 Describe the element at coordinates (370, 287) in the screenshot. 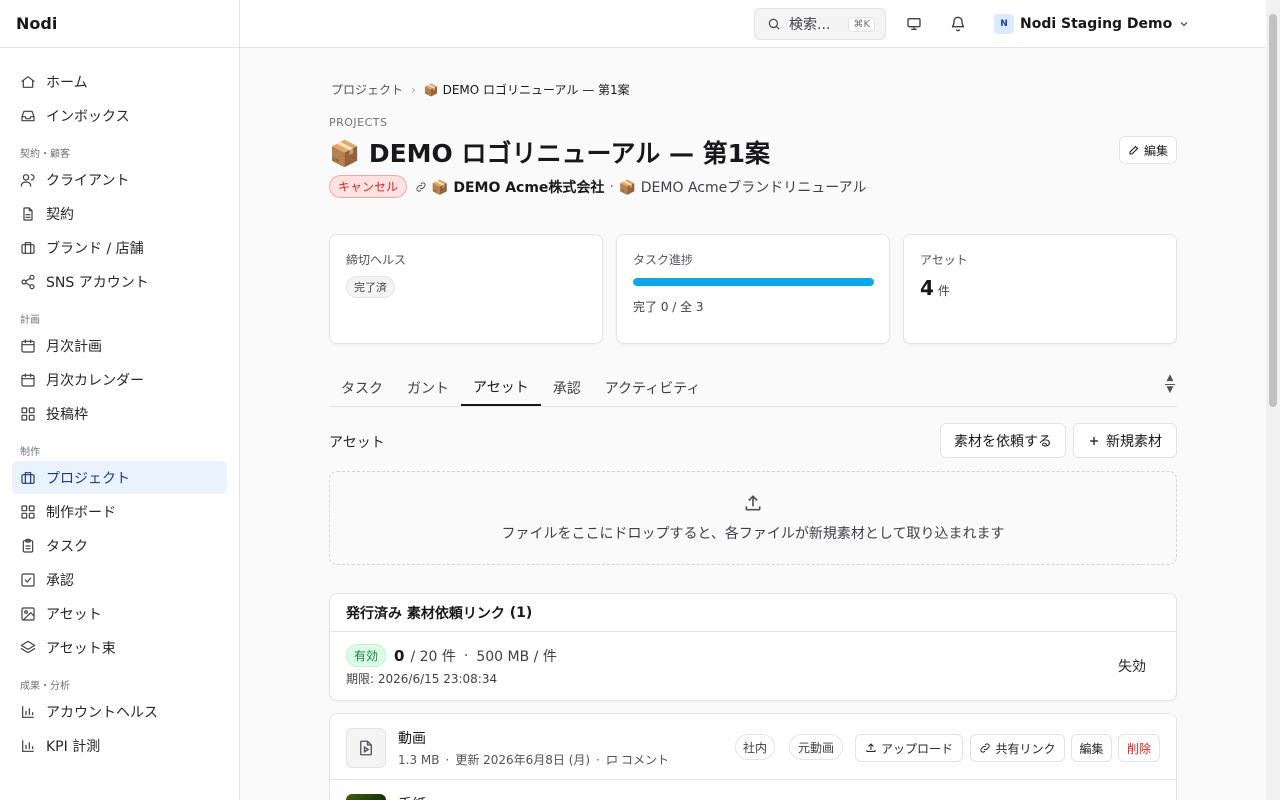

I see `deadline-status-badge: 完了済` at that location.